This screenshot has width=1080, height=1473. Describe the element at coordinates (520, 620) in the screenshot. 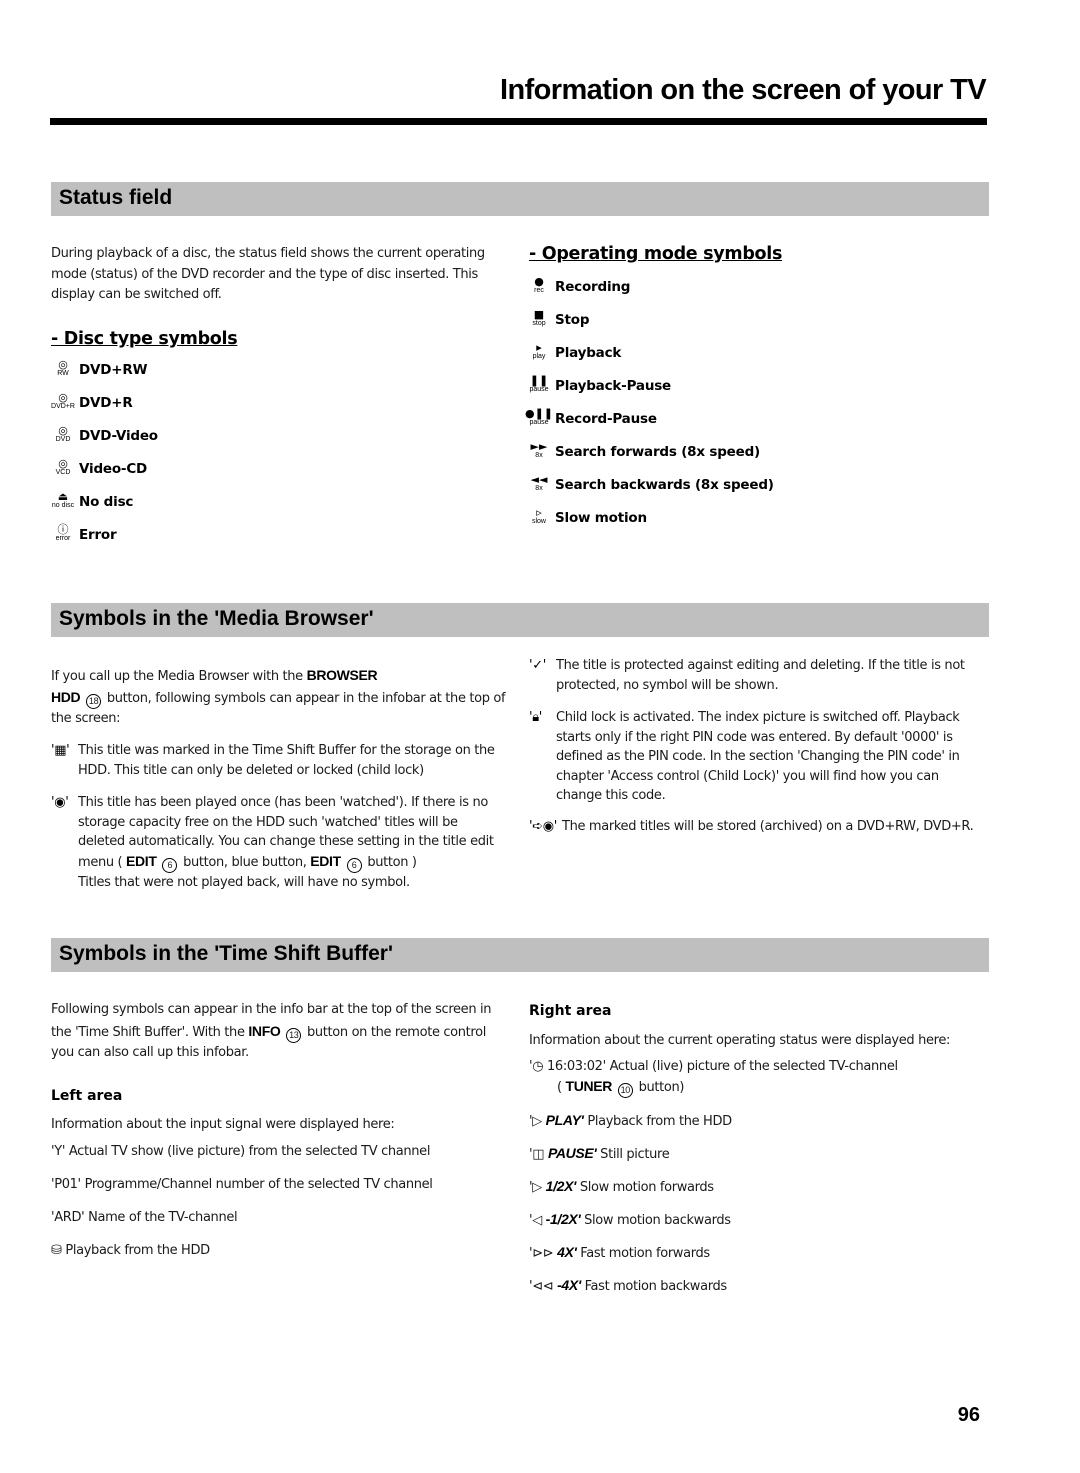

I see `section-header-media-browser: Symbols in the 'Media Browser'` at that location.